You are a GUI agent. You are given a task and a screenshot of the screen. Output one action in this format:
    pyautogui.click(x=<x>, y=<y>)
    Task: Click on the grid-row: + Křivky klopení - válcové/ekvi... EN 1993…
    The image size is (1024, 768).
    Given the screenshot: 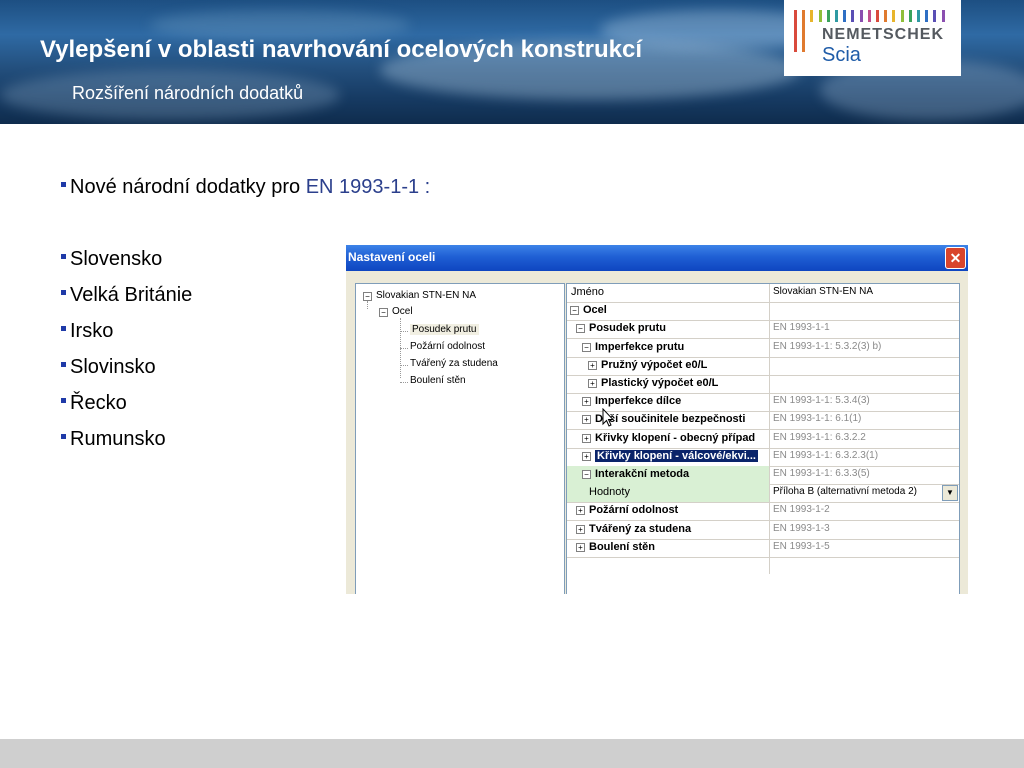 What is the action you would take?
    pyautogui.click(x=763, y=457)
    